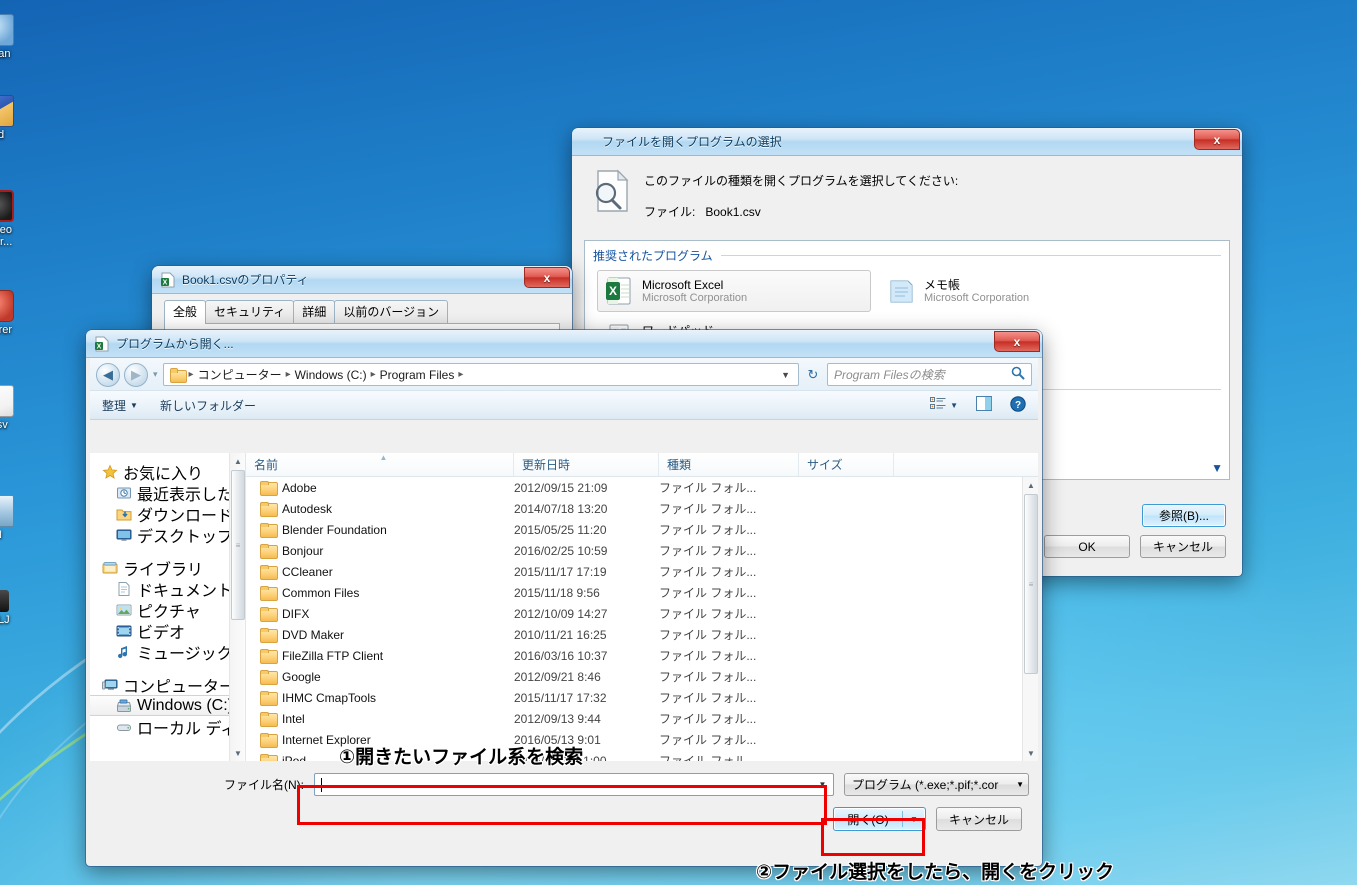 This screenshot has height=885, width=1357. Describe the element at coordinates (925, 785) in the screenshot. I see `file-type-filter-value: プログラム (*.exe;*.pif;*.cor` at that location.